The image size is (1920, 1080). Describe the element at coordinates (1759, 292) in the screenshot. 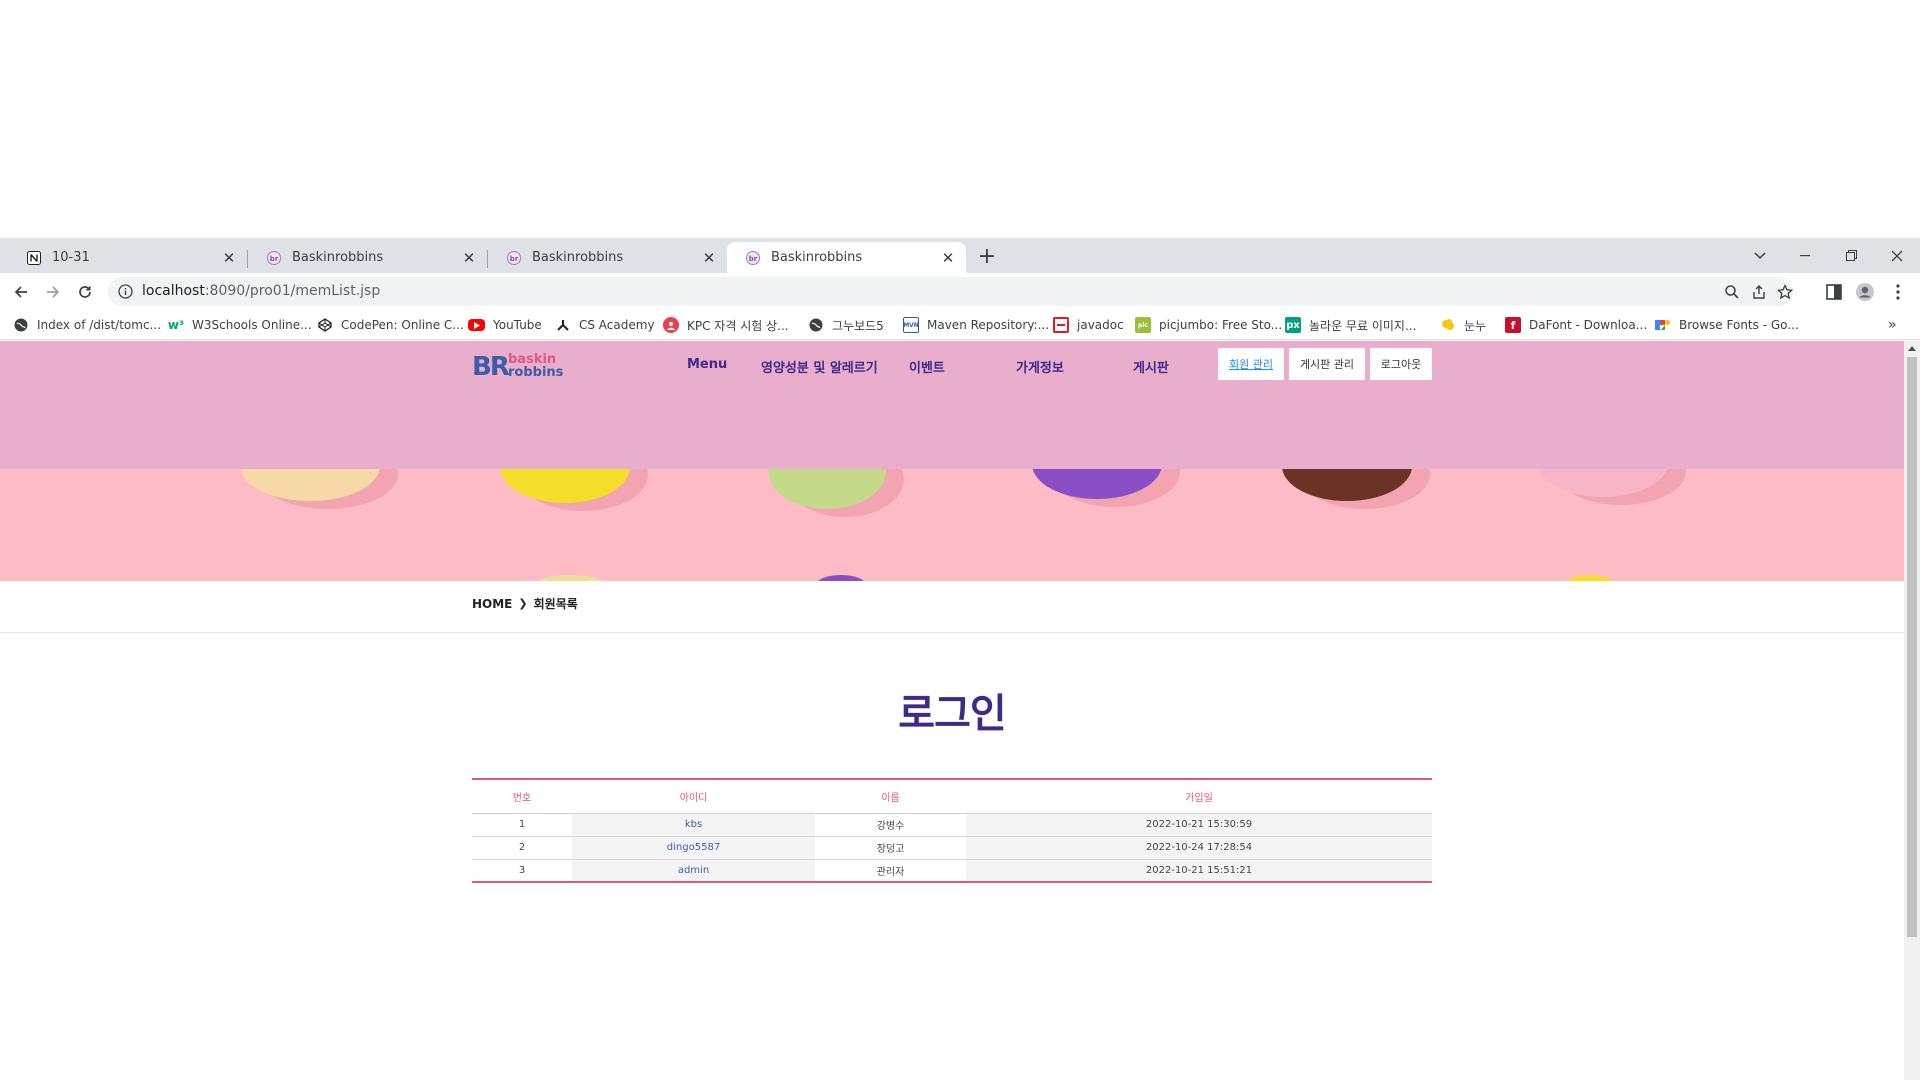

I see `share-icon` at that location.